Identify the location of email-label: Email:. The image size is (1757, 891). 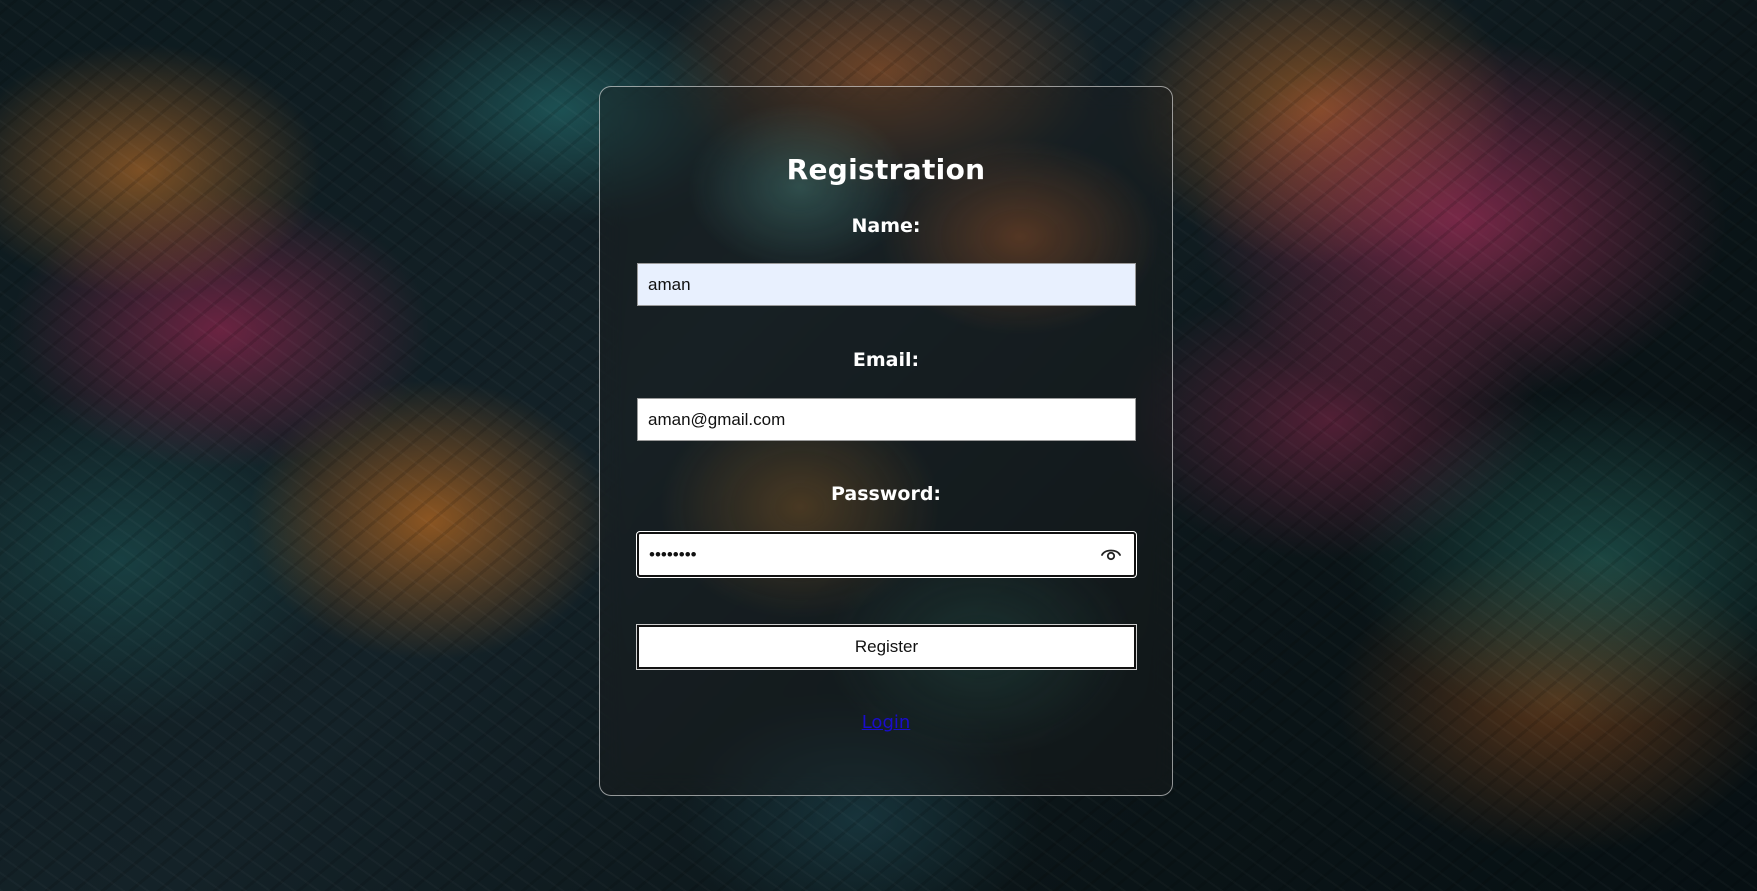
(886, 360).